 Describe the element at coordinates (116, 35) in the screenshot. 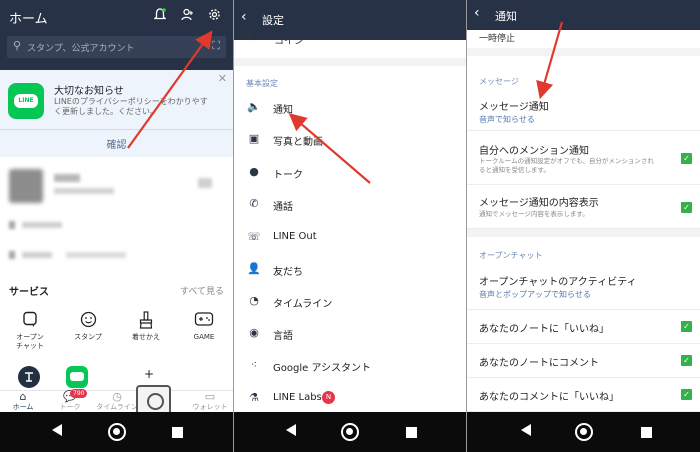

I see `home-header: ホーム ⚲ スタンプ、公式アカウント ⛶` at that location.